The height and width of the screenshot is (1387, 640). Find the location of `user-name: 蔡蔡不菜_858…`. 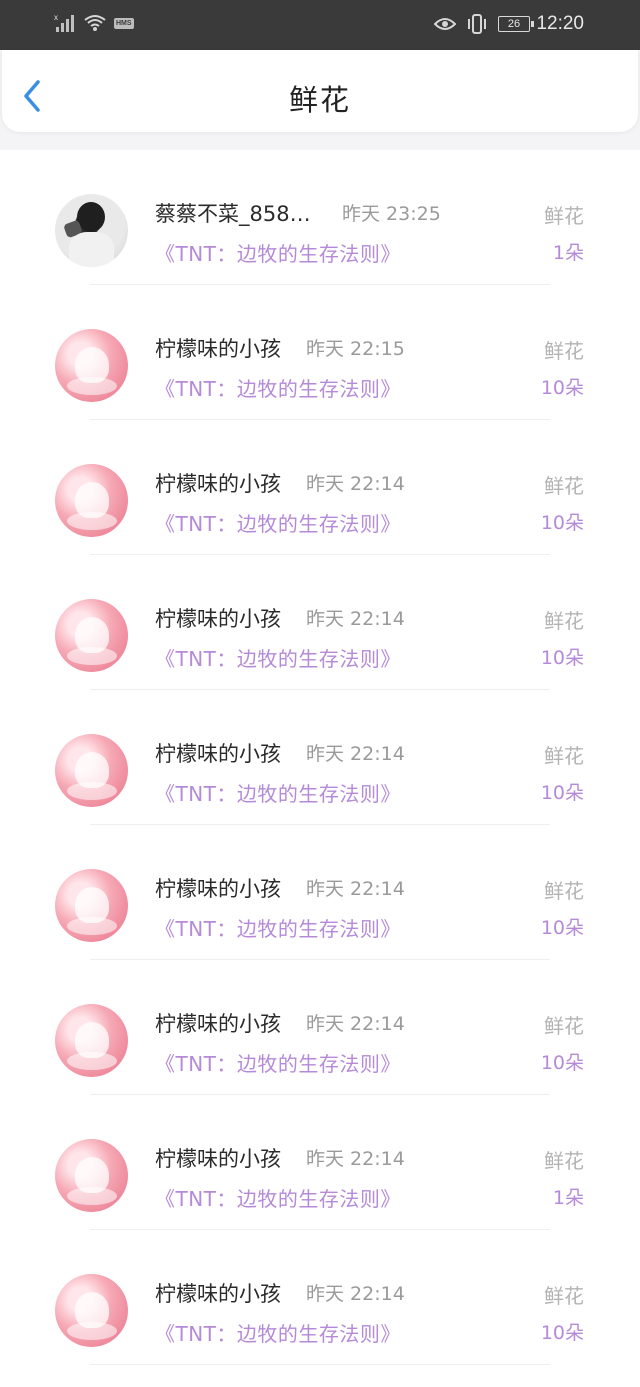

user-name: 蔡蔡不菜_858… is located at coordinates (233, 213).